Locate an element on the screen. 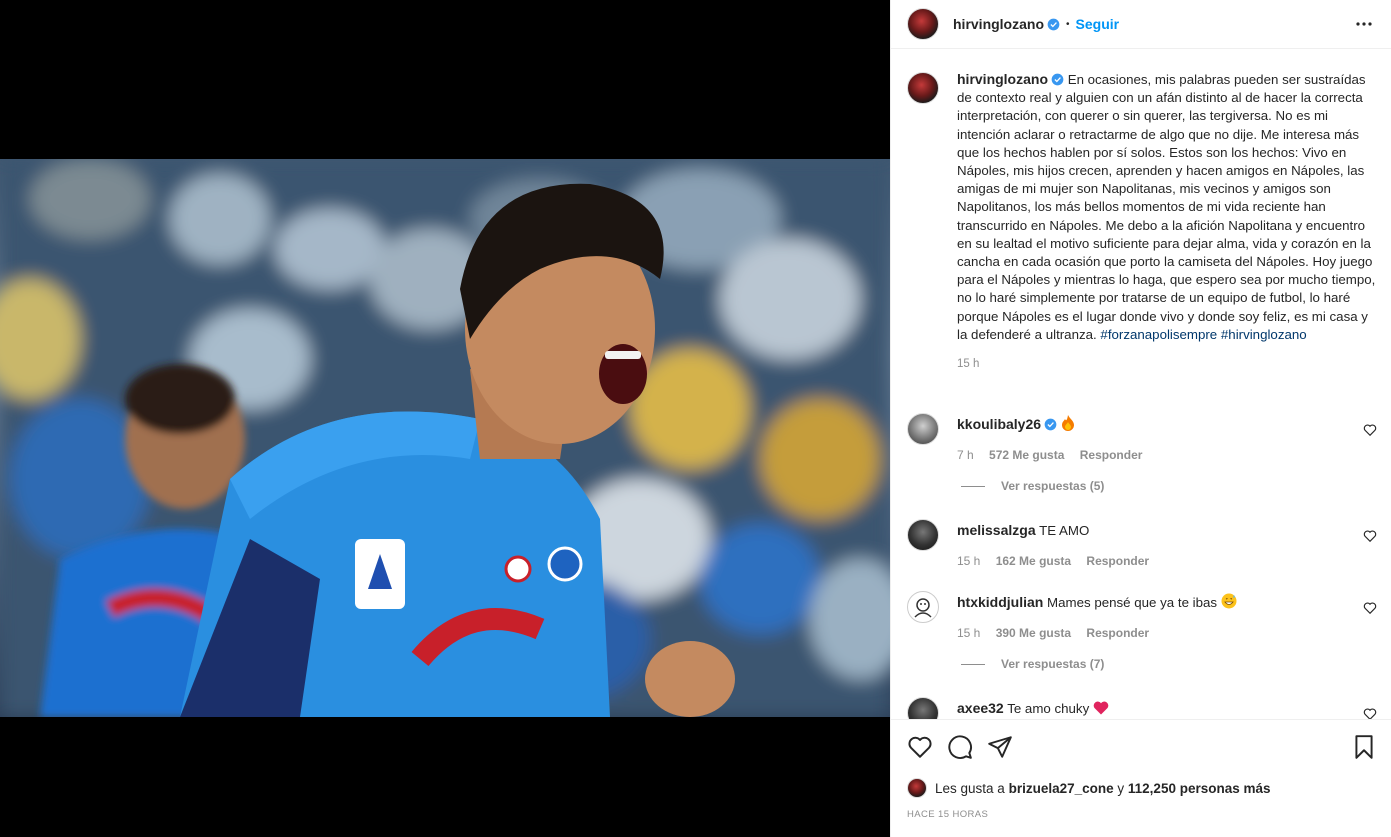  comment-text-line: axee32 Te amo chuky is located at coordinates (1167, 707).